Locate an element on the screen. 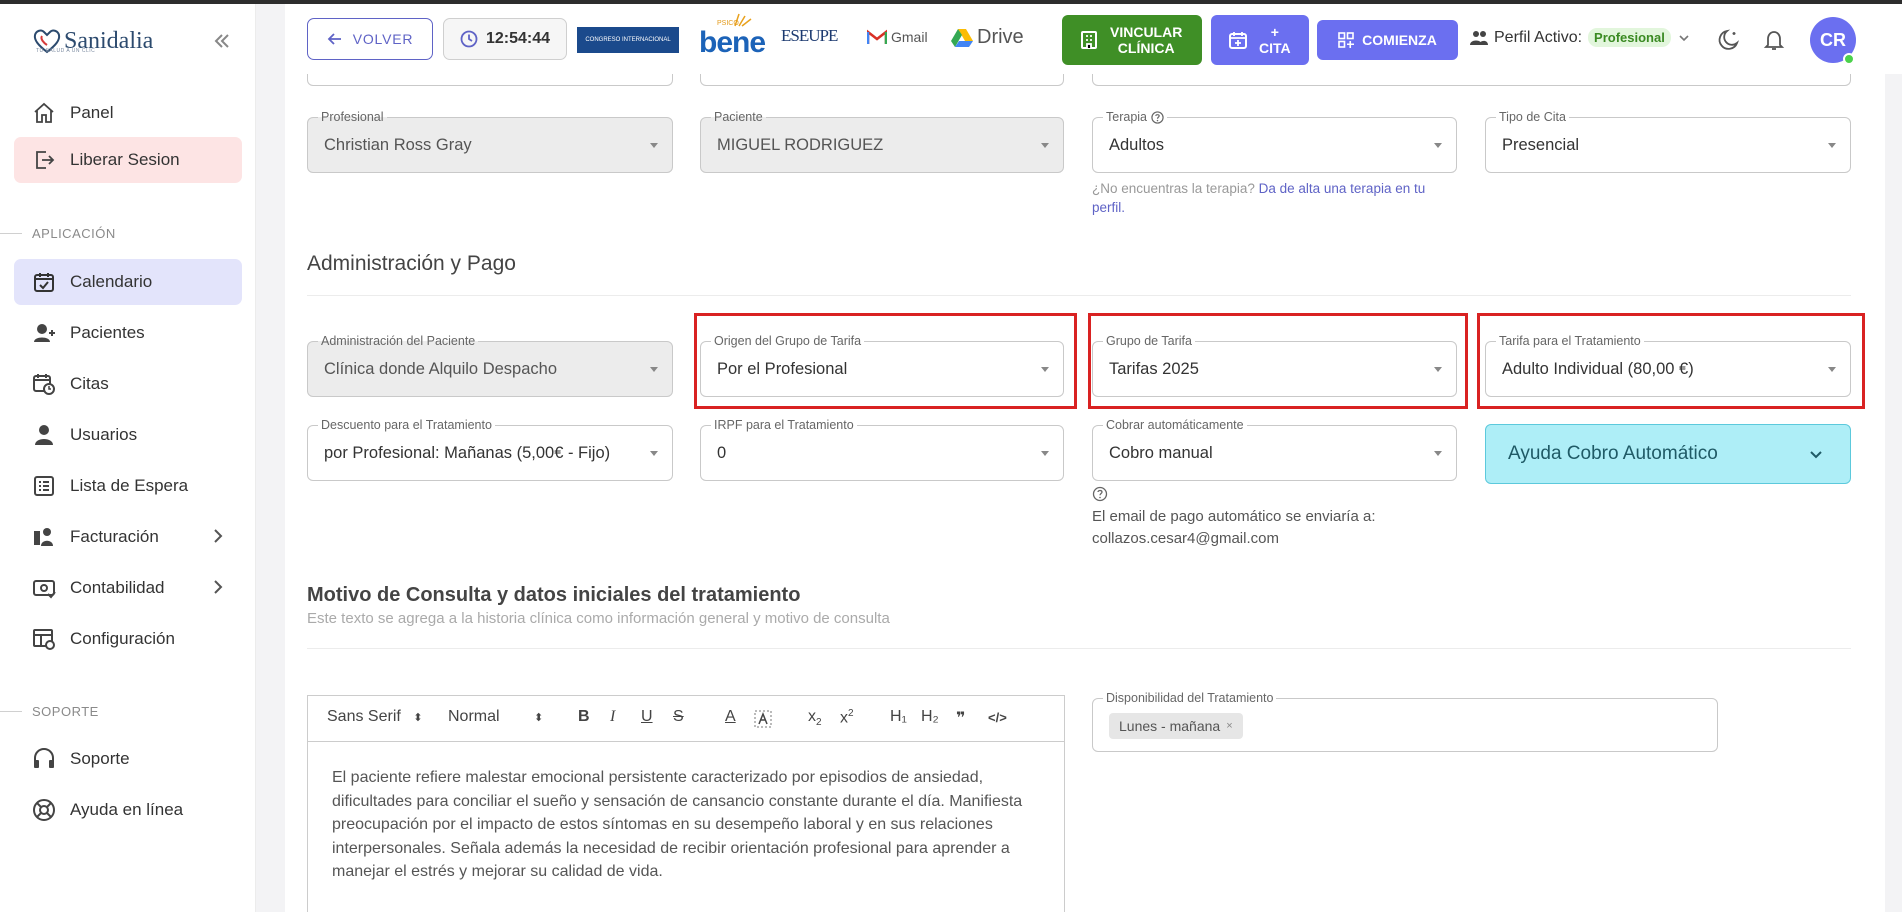  headset-icon is located at coordinates (44, 757).